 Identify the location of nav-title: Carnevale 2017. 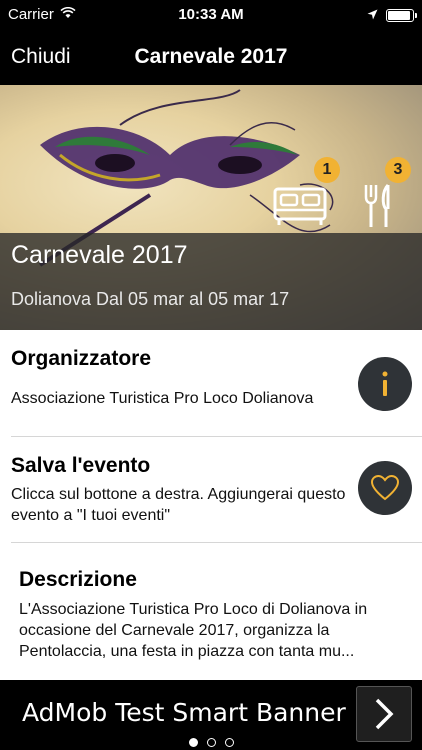
(211, 56).